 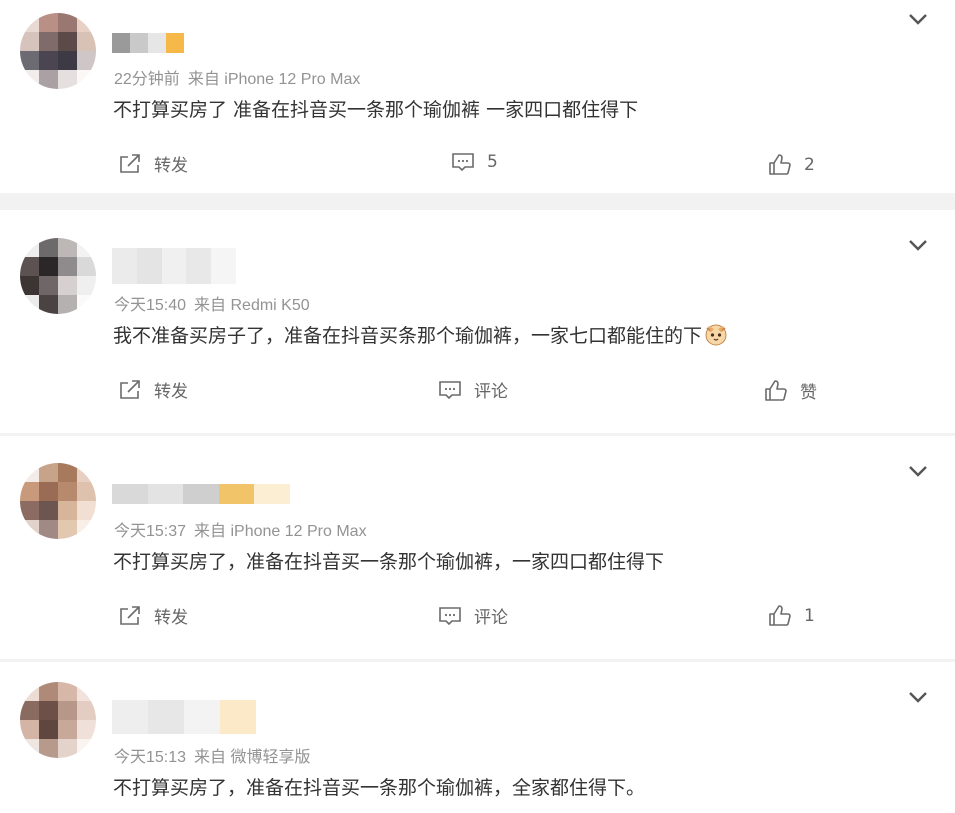 I want to click on comment-meta: 今天15:37 来自 iPhone 12 Pro Max, so click(x=240, y=529).